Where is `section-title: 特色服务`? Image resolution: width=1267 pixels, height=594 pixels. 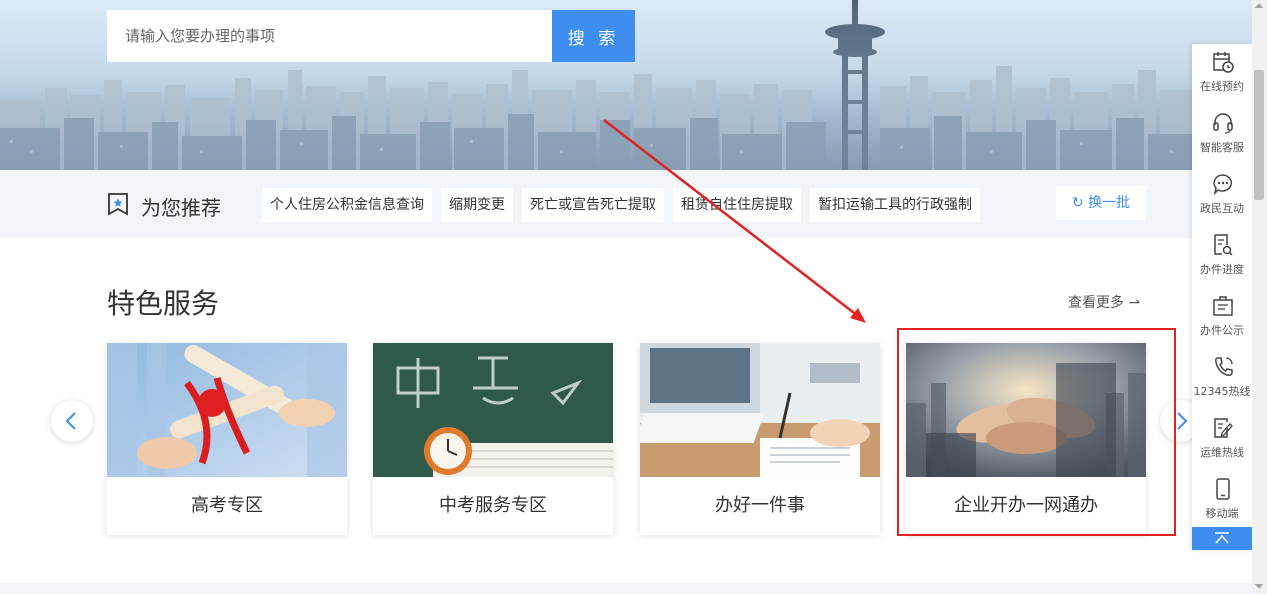 section-title: 特色服务 is located at coordinates (163, 303).